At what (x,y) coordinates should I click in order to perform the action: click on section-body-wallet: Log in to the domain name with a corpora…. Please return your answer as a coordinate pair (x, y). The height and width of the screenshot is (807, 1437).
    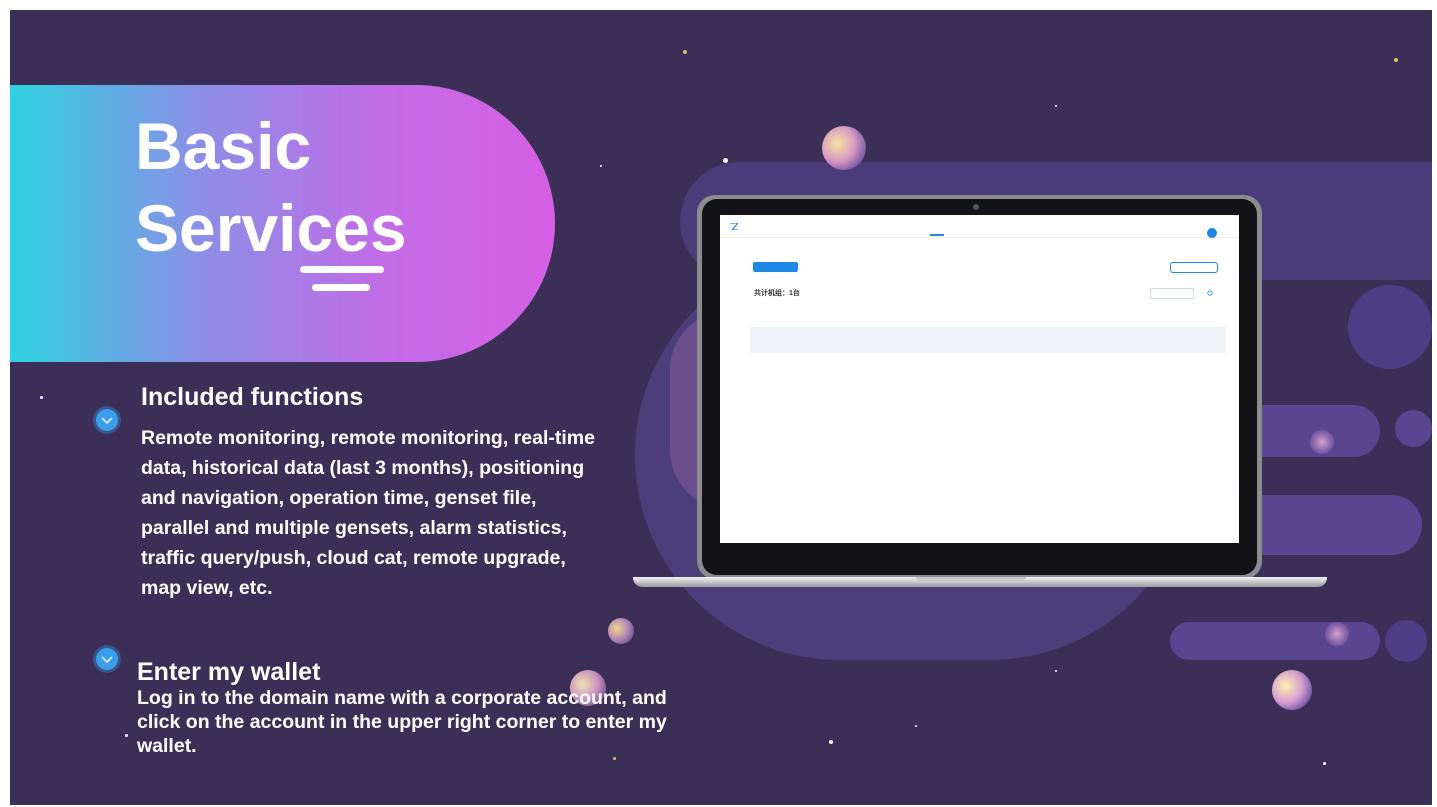
    Looking at the image, I should click on (402, 722).